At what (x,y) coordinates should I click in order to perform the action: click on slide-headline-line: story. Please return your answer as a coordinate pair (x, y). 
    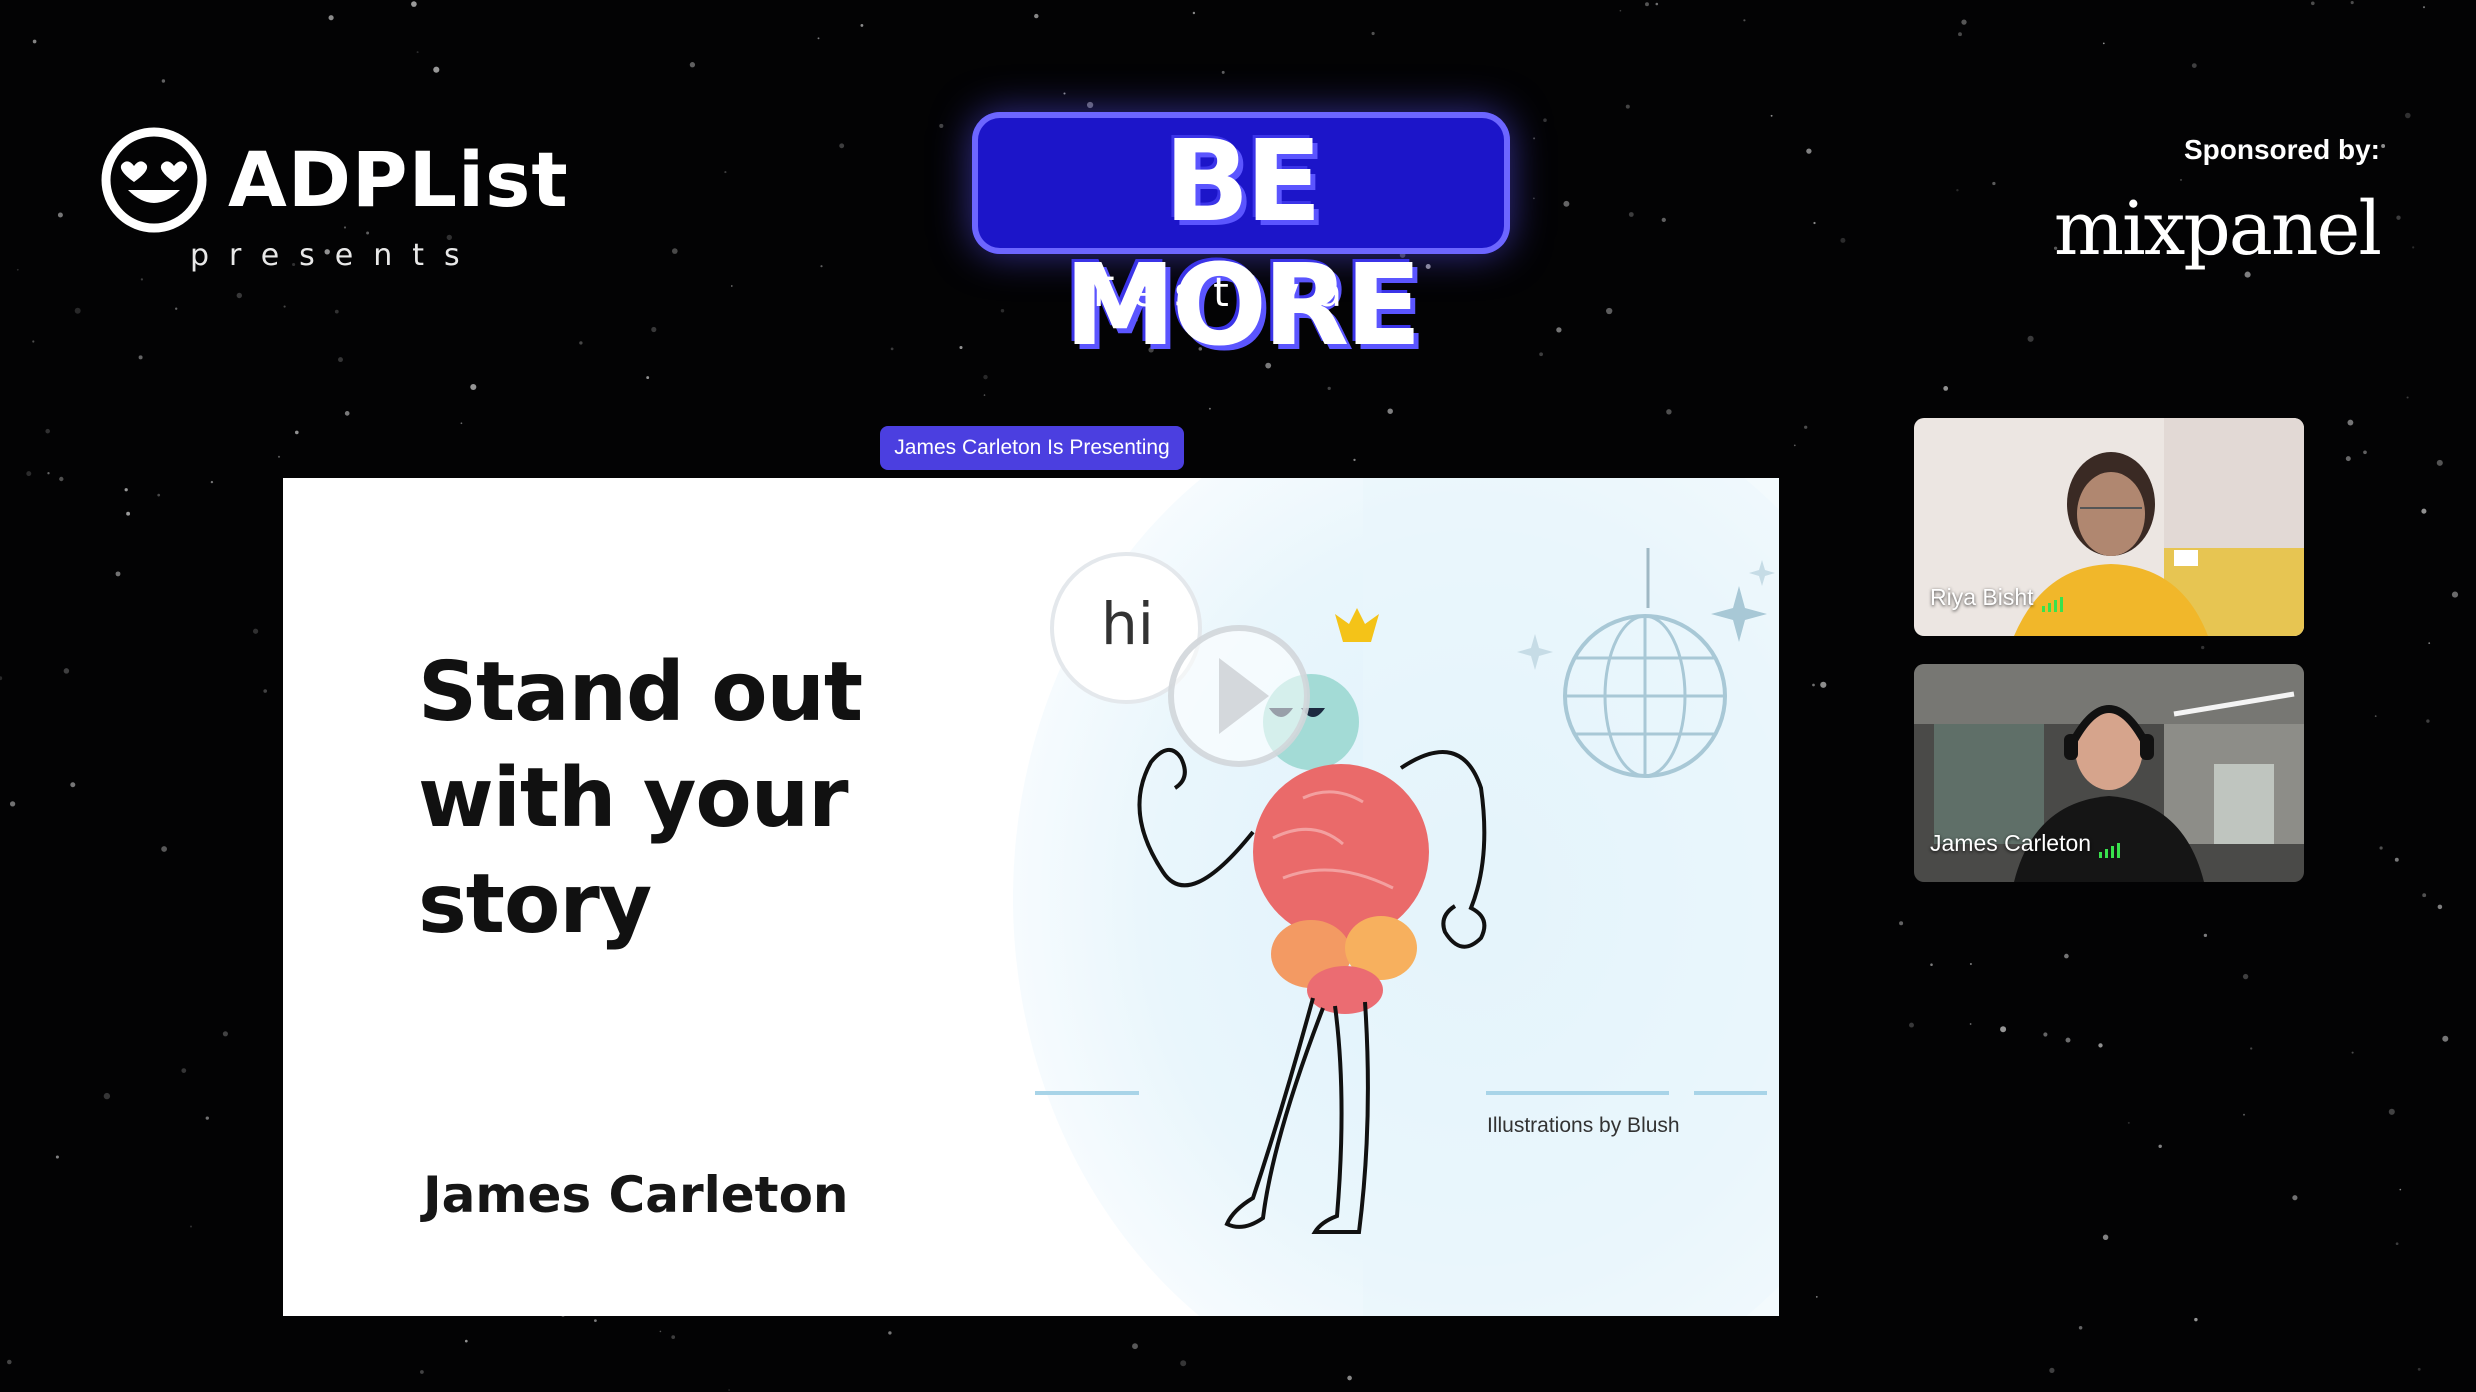
    Looking at the image, I should click on (535, 904).